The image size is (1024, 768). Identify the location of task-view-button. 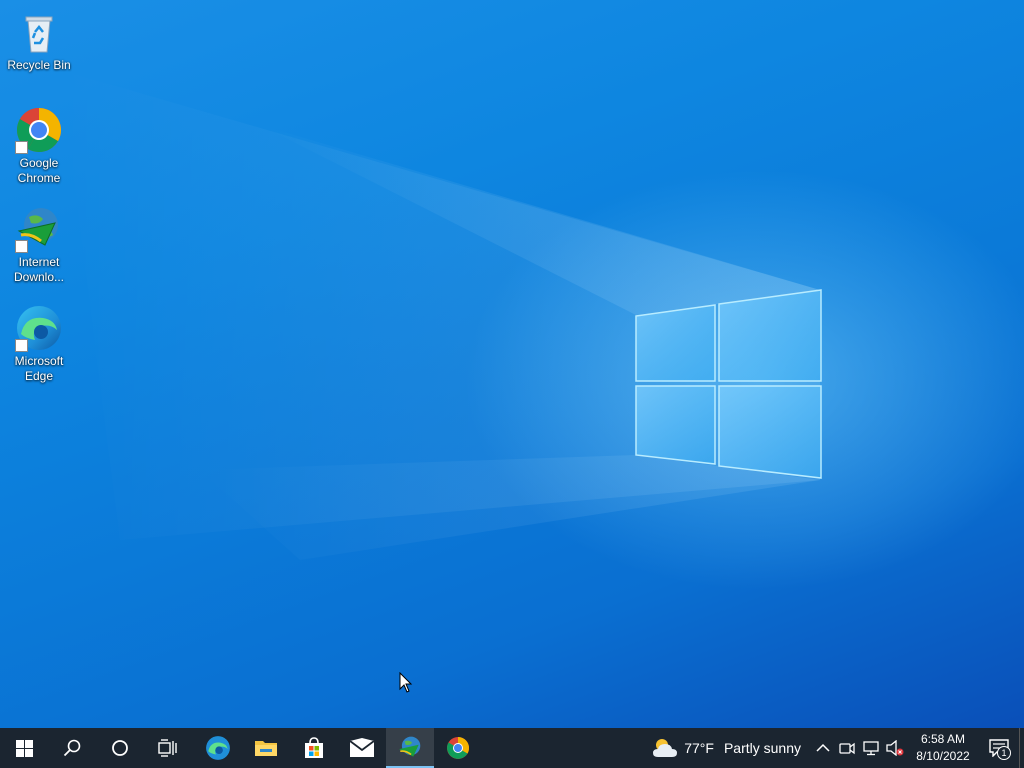
(168, 748).